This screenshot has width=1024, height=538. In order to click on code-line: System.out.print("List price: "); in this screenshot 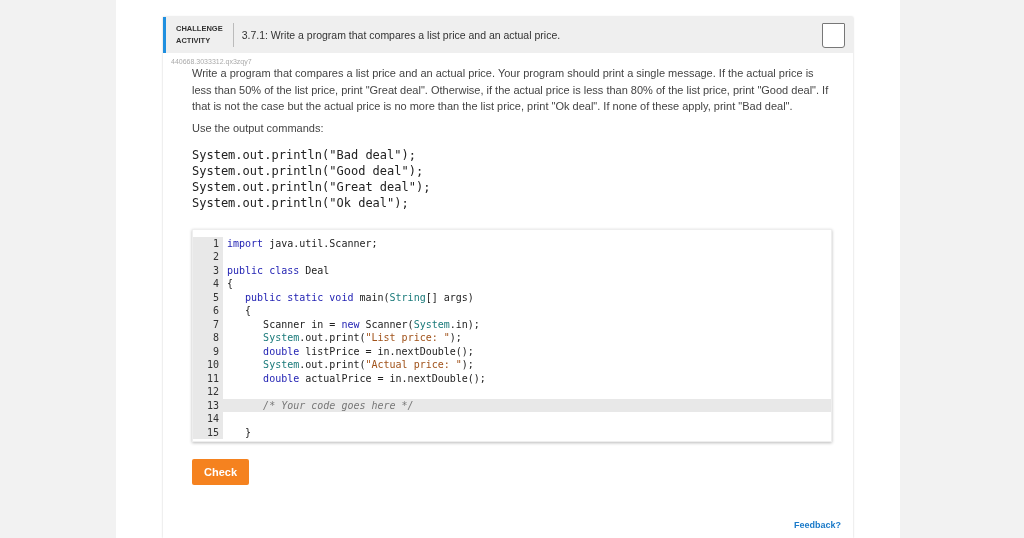, I will do `click(362, 338)`.